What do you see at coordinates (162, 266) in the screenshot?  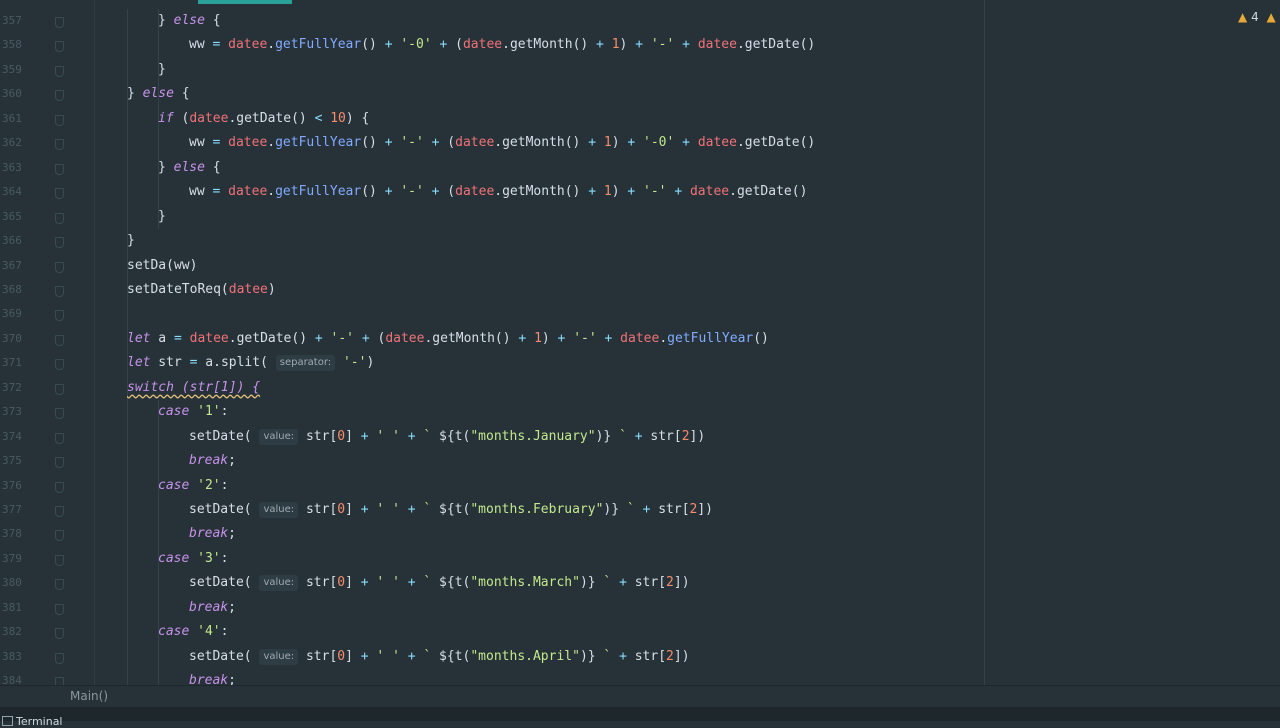 I see `code-line: setDa(ww)` at bounding box center [162, 266].